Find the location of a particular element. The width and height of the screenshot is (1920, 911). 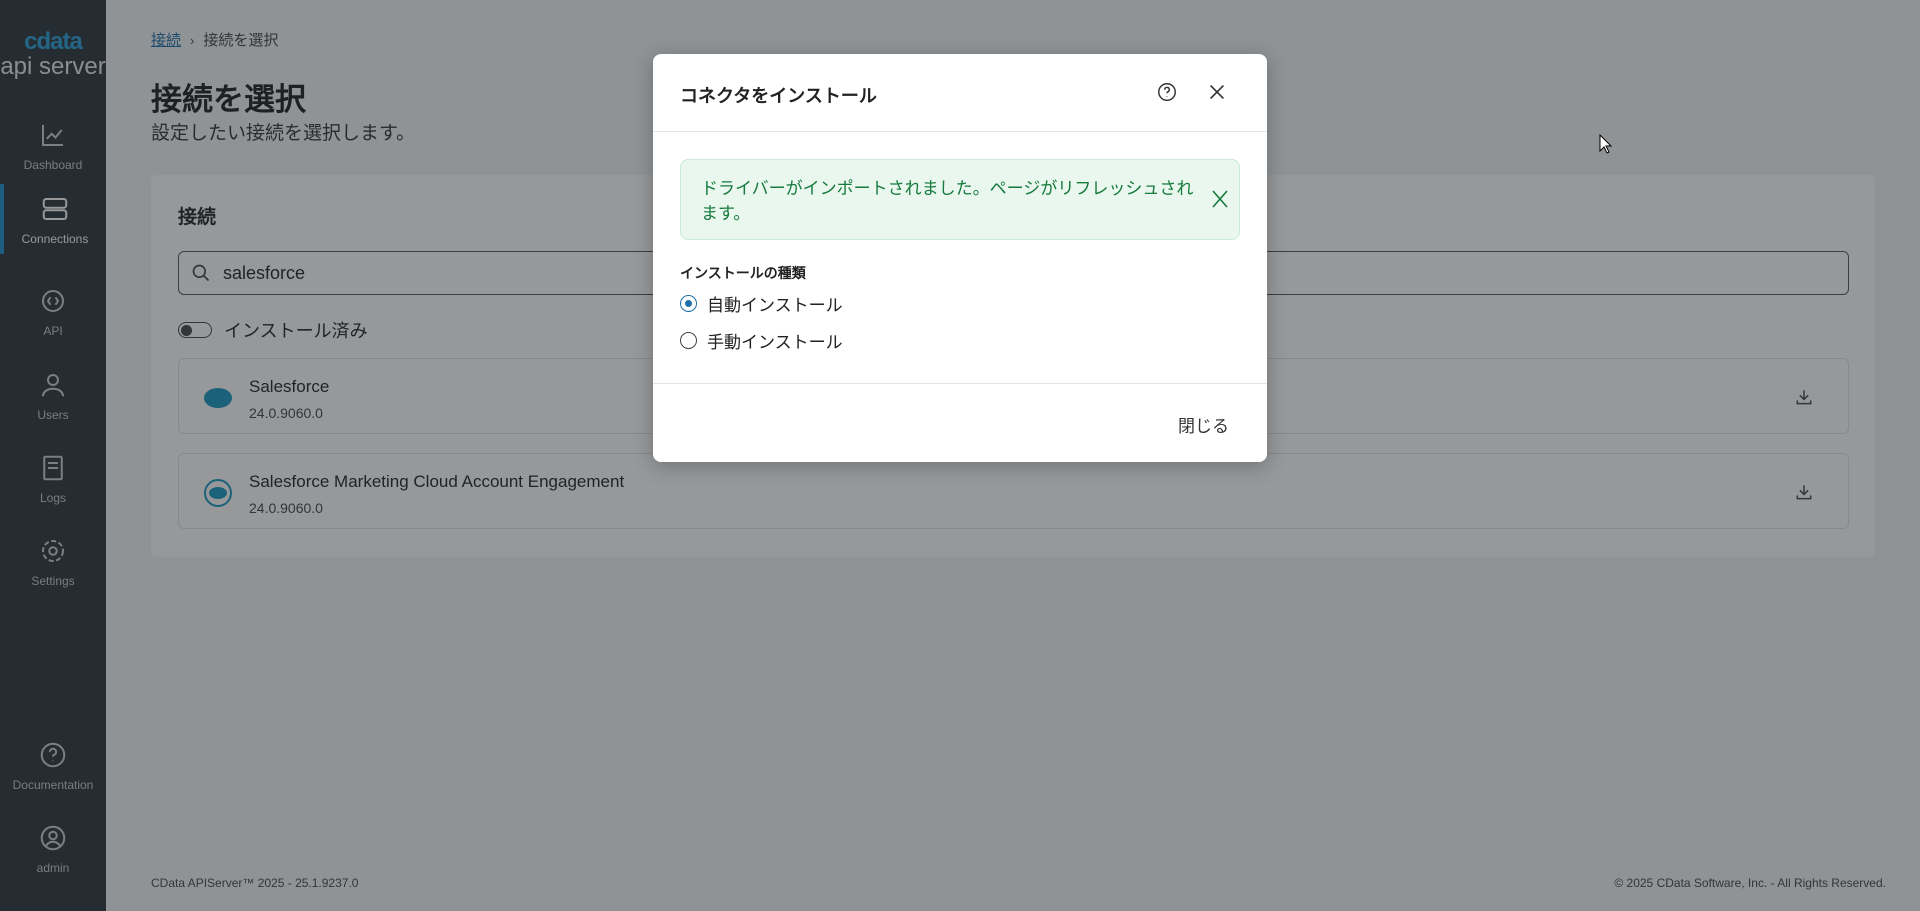

success-alert: ドライバーがインポートされました。ページがリフレッシュされます。 is located at coordinates (960, 199).